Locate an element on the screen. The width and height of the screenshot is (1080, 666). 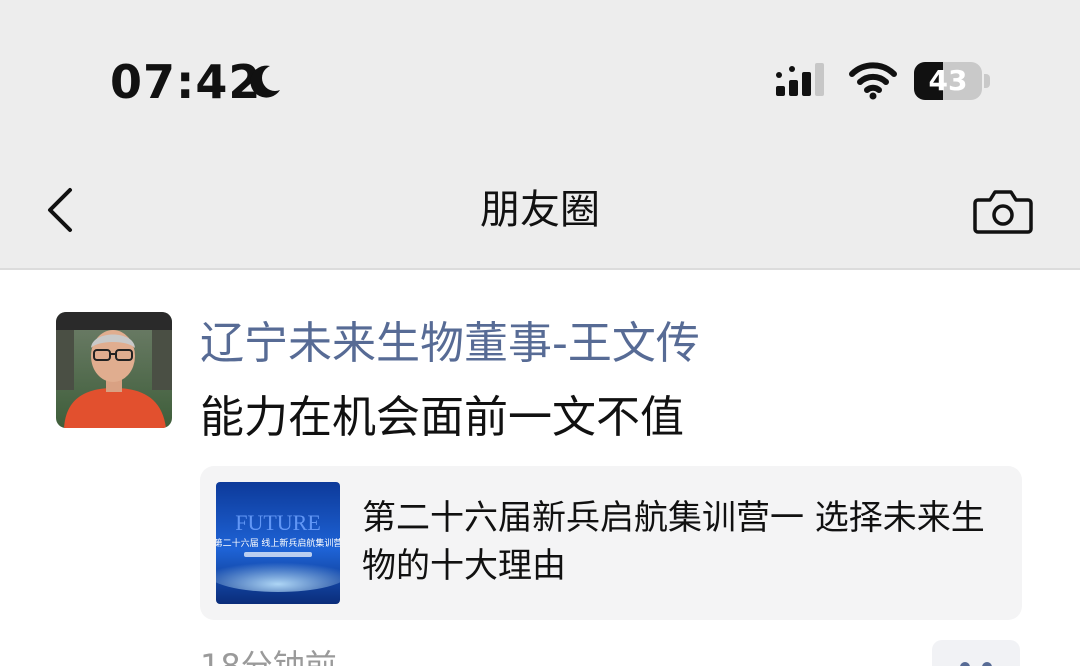
moon-icon is located at coordinates (265, 81).